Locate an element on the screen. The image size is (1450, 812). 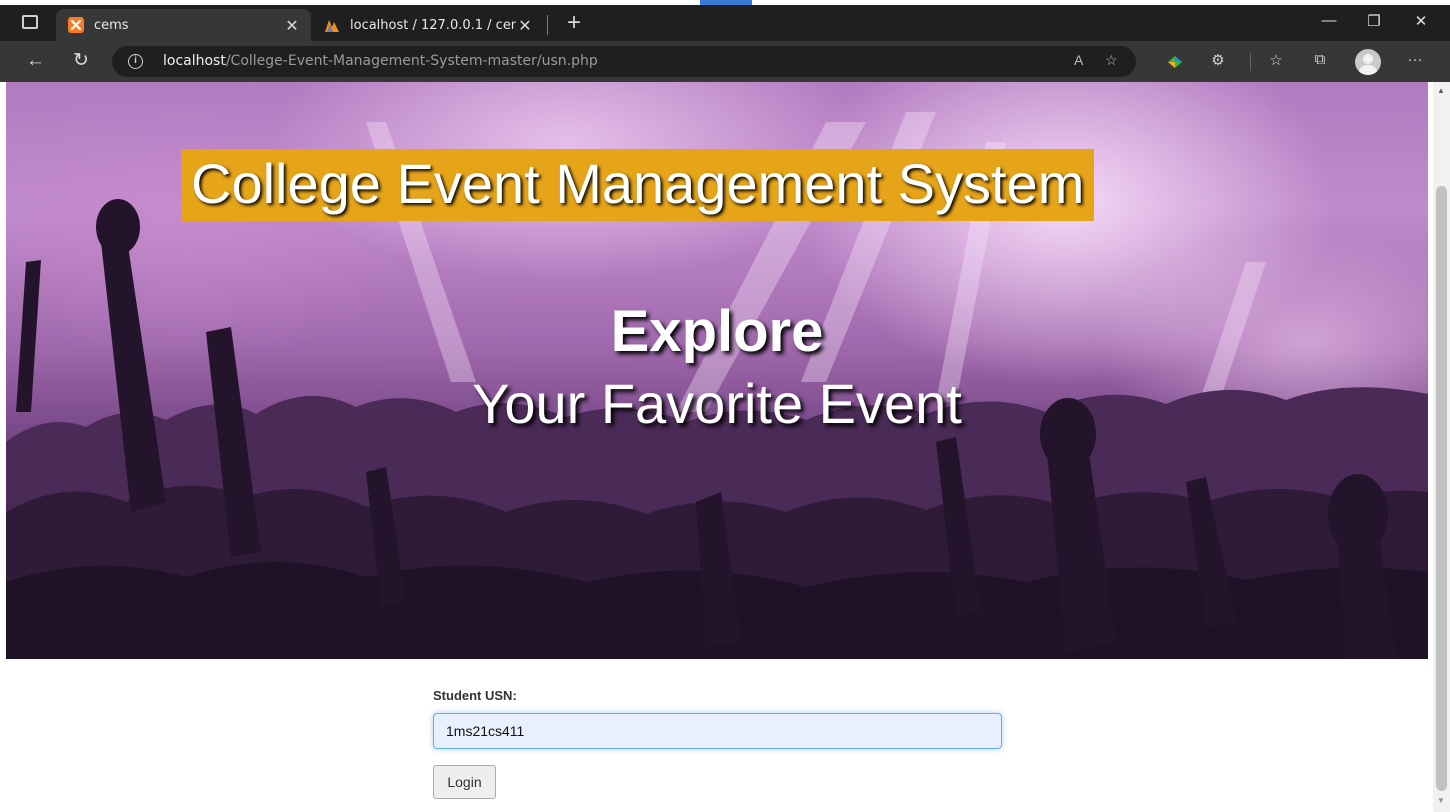
window-top-accent is located at coordinates (726, 2).